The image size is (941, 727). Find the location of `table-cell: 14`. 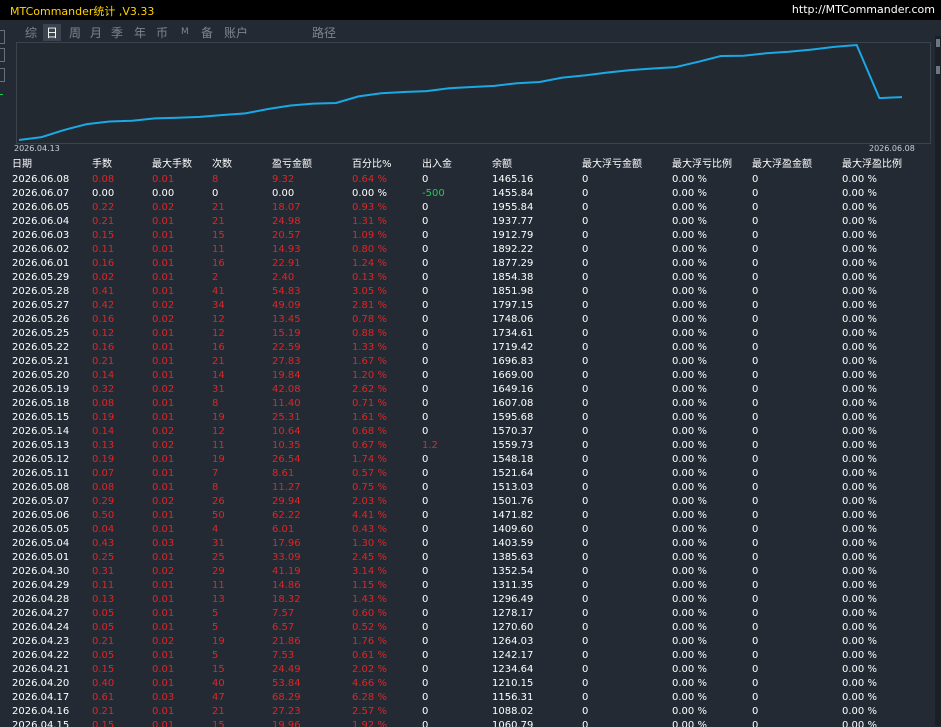

table-cell: 14 is located at coordinates (218, 375).